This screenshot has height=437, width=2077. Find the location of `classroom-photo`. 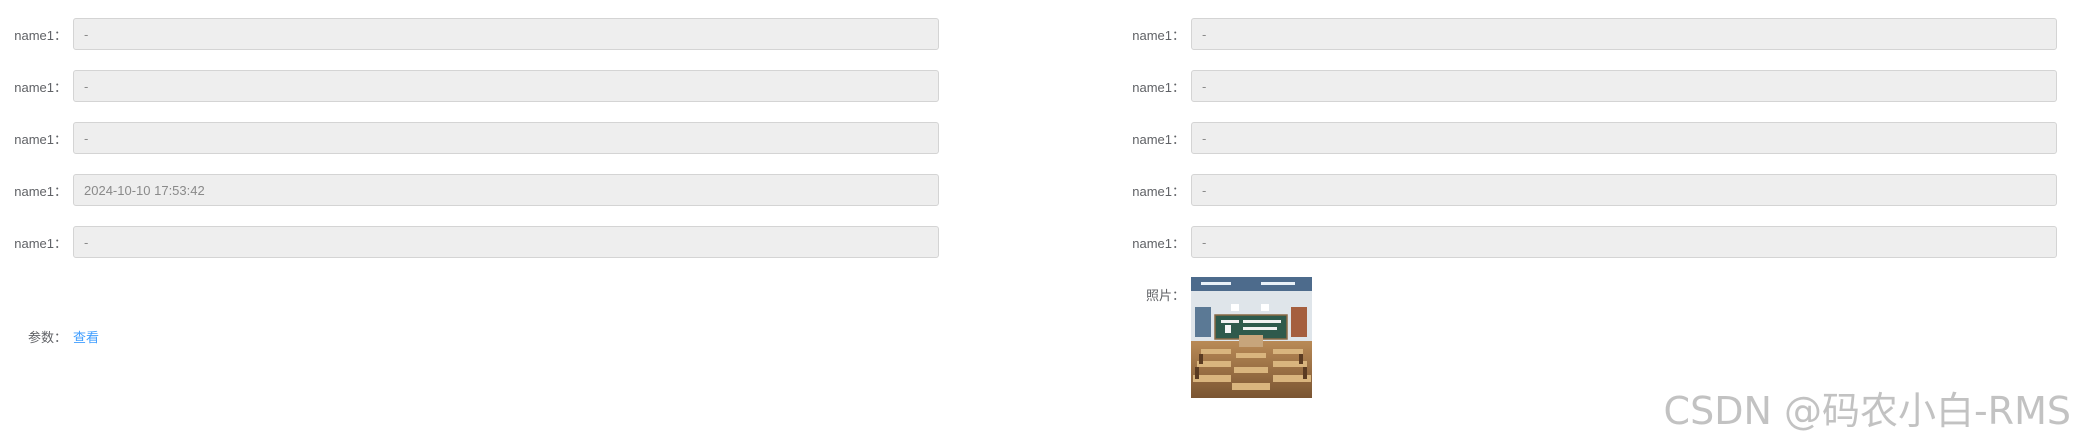

classroom-photo is located at coordinates (1251, 337).